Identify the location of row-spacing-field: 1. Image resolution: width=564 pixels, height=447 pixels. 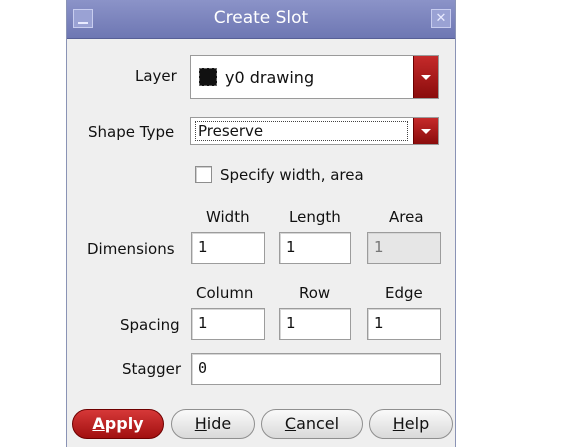
(315, 324).